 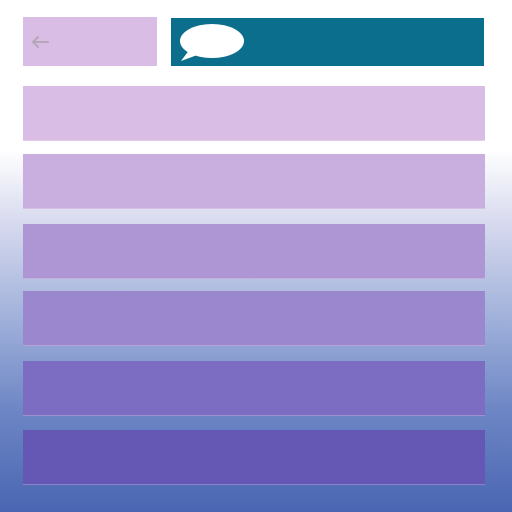 I want to click on speech-bubble-icon, so click(x=212, y=43).